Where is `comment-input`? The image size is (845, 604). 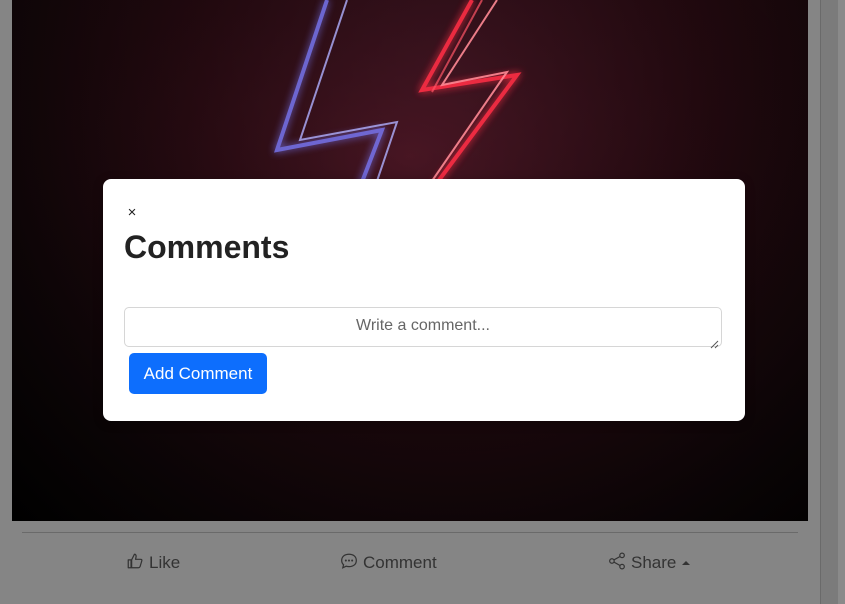 comment-input is located at coordinates (423, 327).